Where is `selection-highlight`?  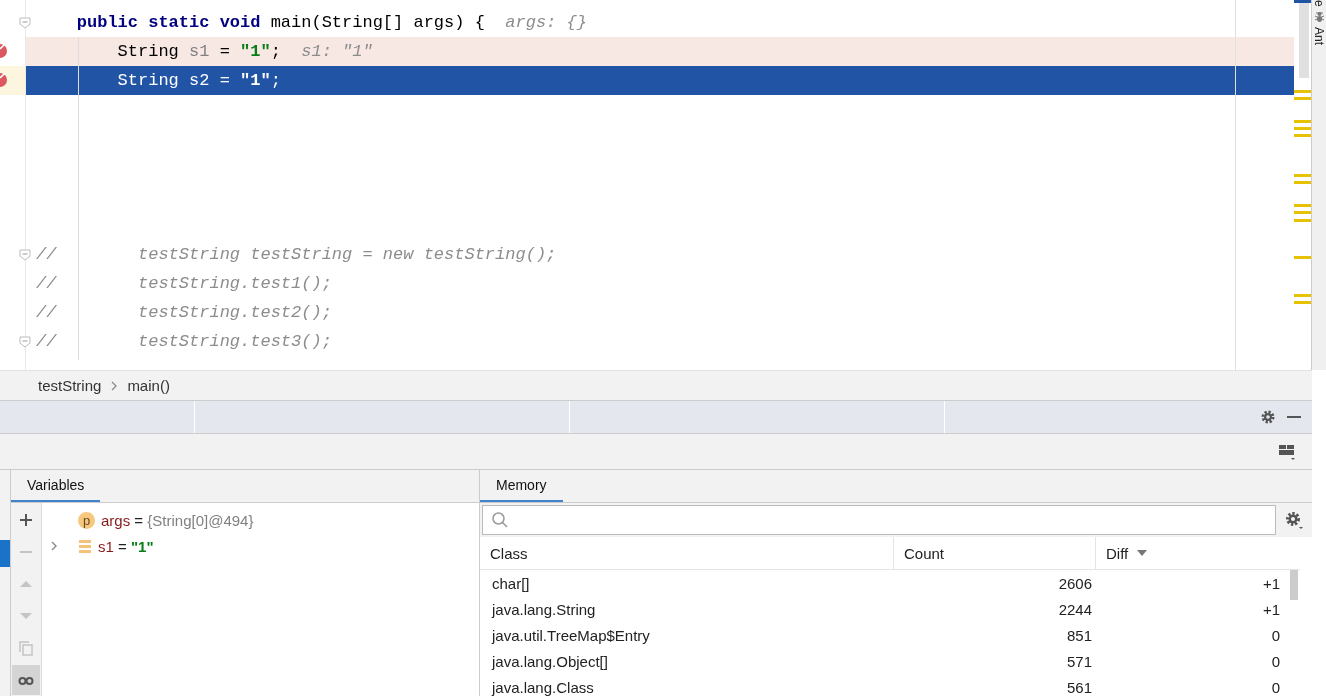 selection-highlight is located at coordinates (5, 553).